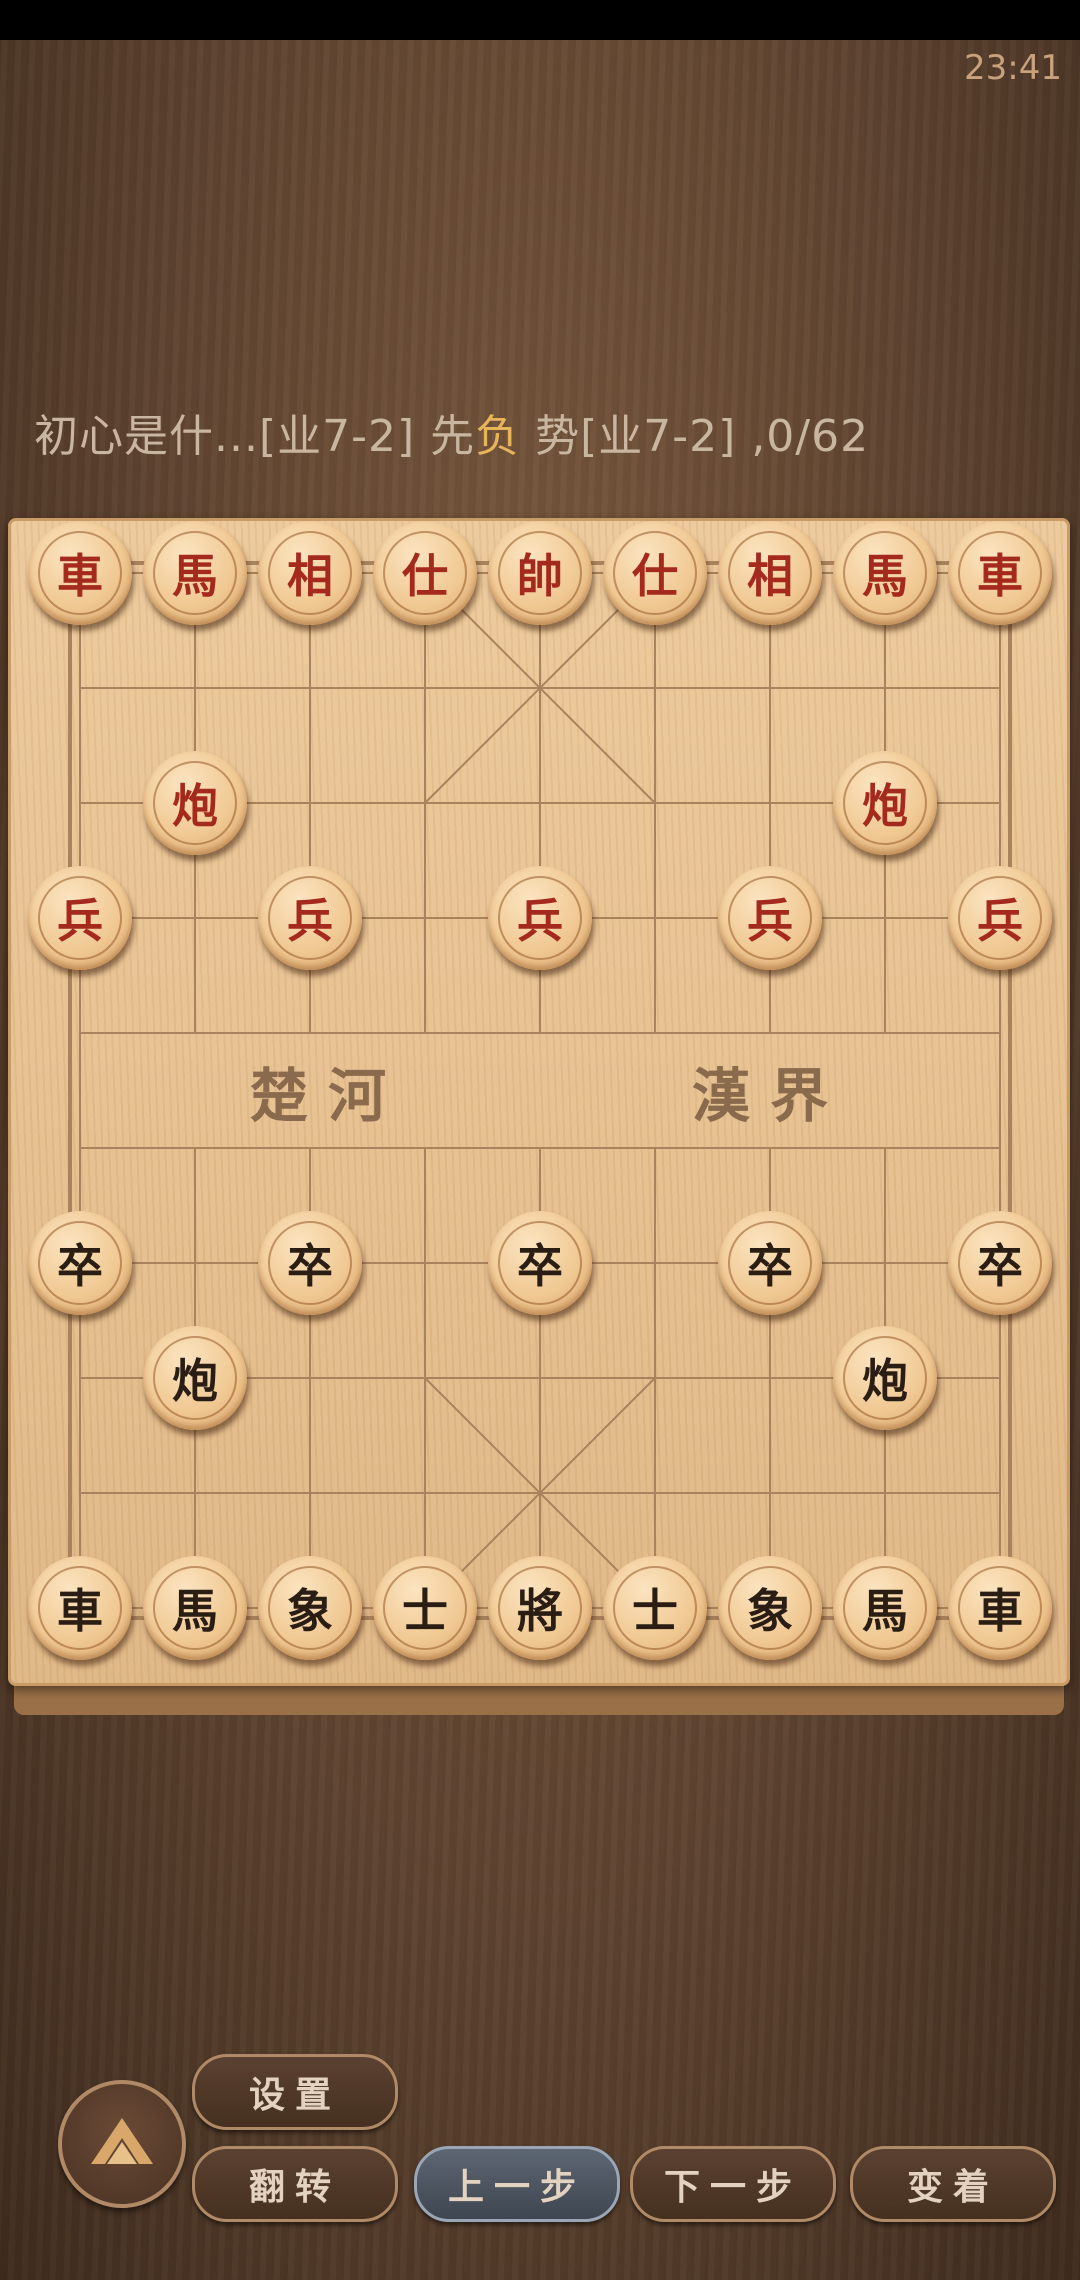 Image resolution: width=1080 pixels, height=2280 pixels. Describe the element at coordinates (255, 436) in the screenshot. I see `game-info-prefix: 初心是什...[业7-2] 先` at that location.